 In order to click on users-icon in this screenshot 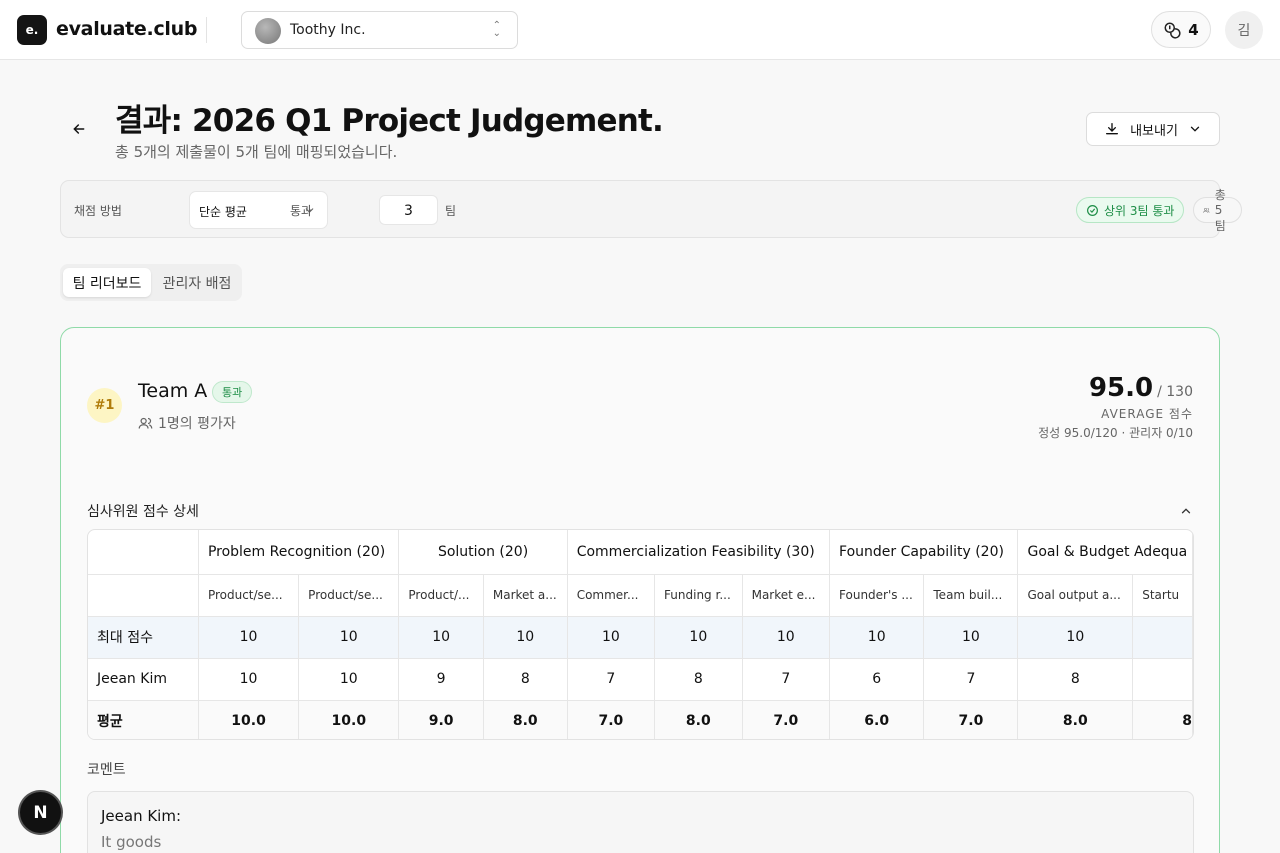, I will do `click(145, 423)`.